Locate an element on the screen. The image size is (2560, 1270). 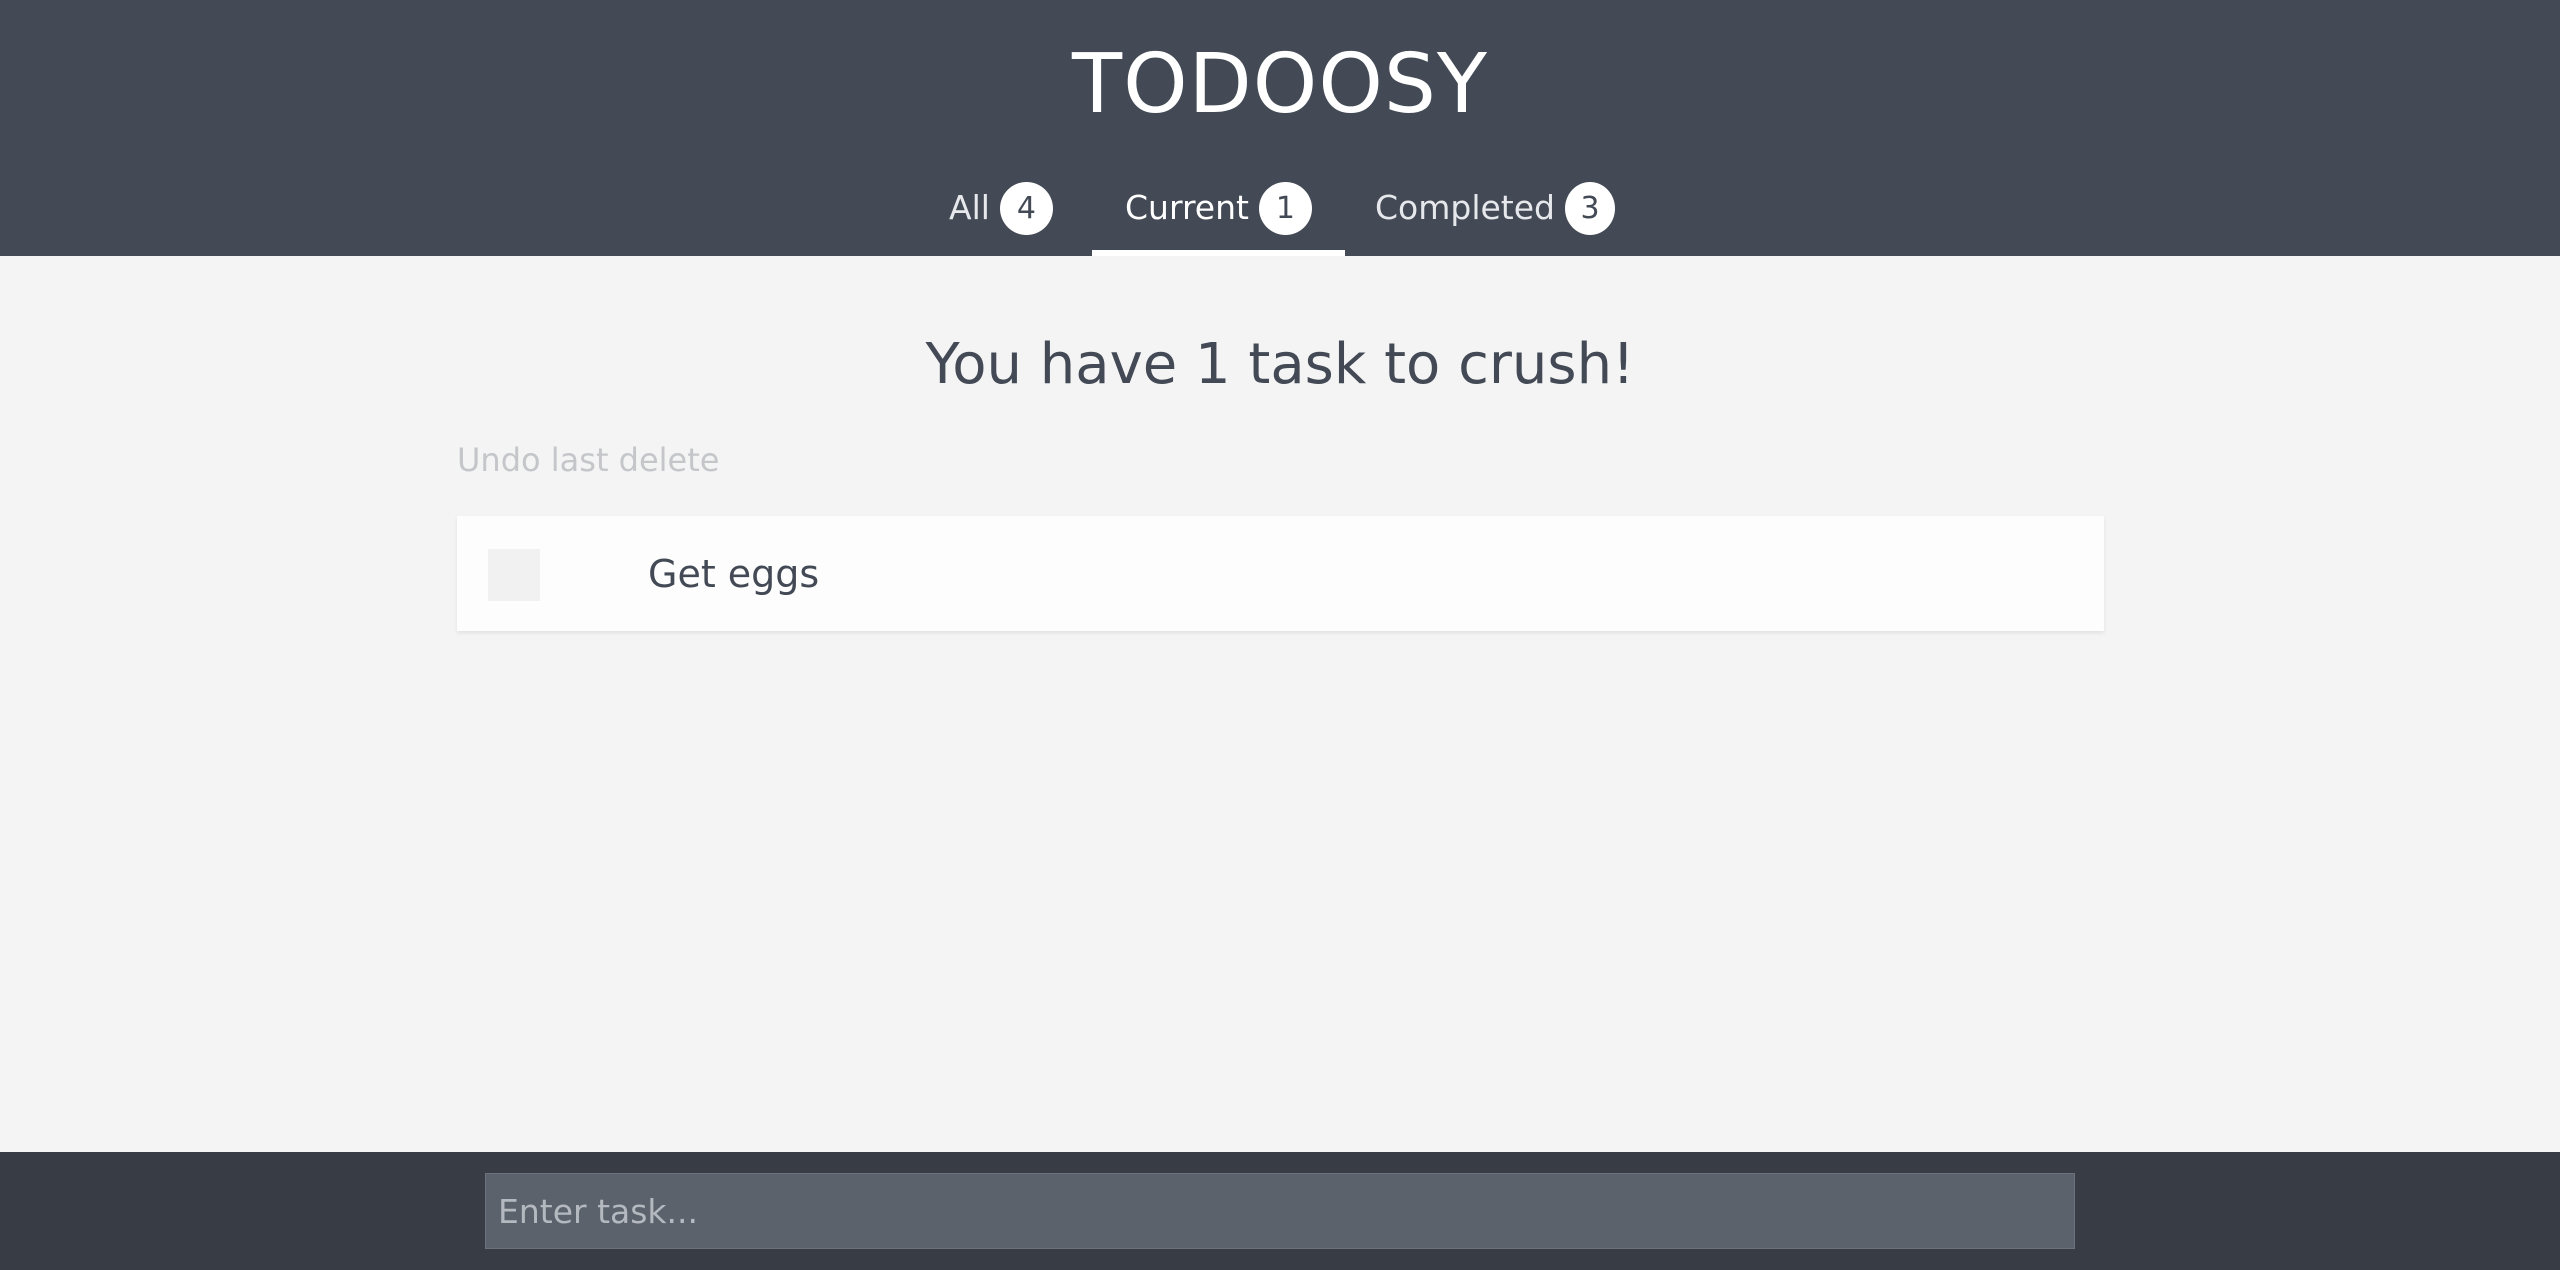
task-input is located at coordinates (1280, 1211).